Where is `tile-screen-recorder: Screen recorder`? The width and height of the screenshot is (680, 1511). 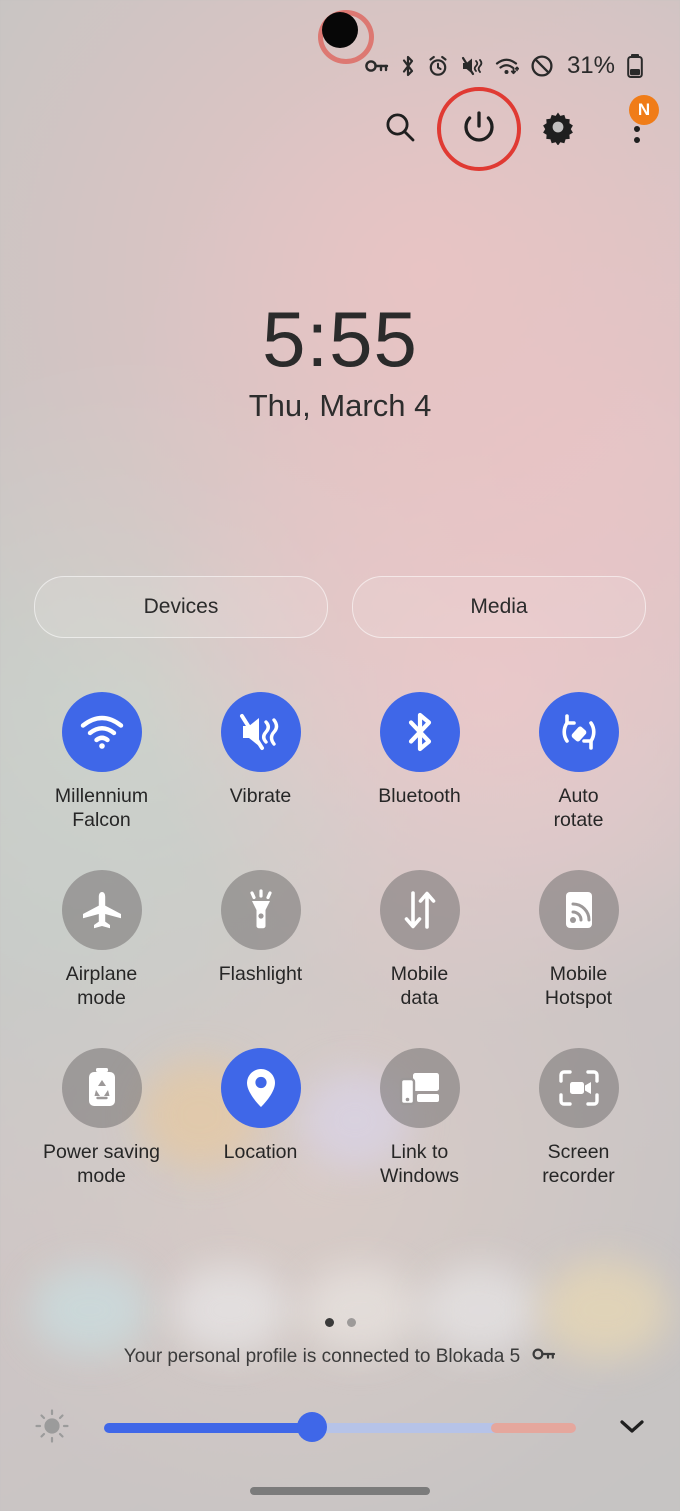 tile-screen-recorder: Screen recorder is located at coordinates (578, 1118).